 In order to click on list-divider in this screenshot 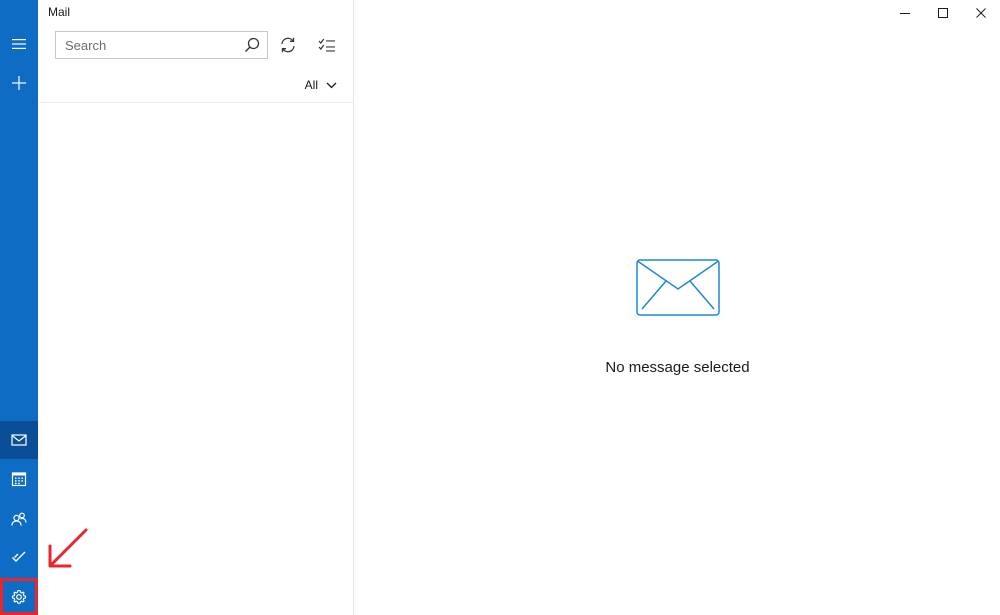, I will do `click(195, 102)`.